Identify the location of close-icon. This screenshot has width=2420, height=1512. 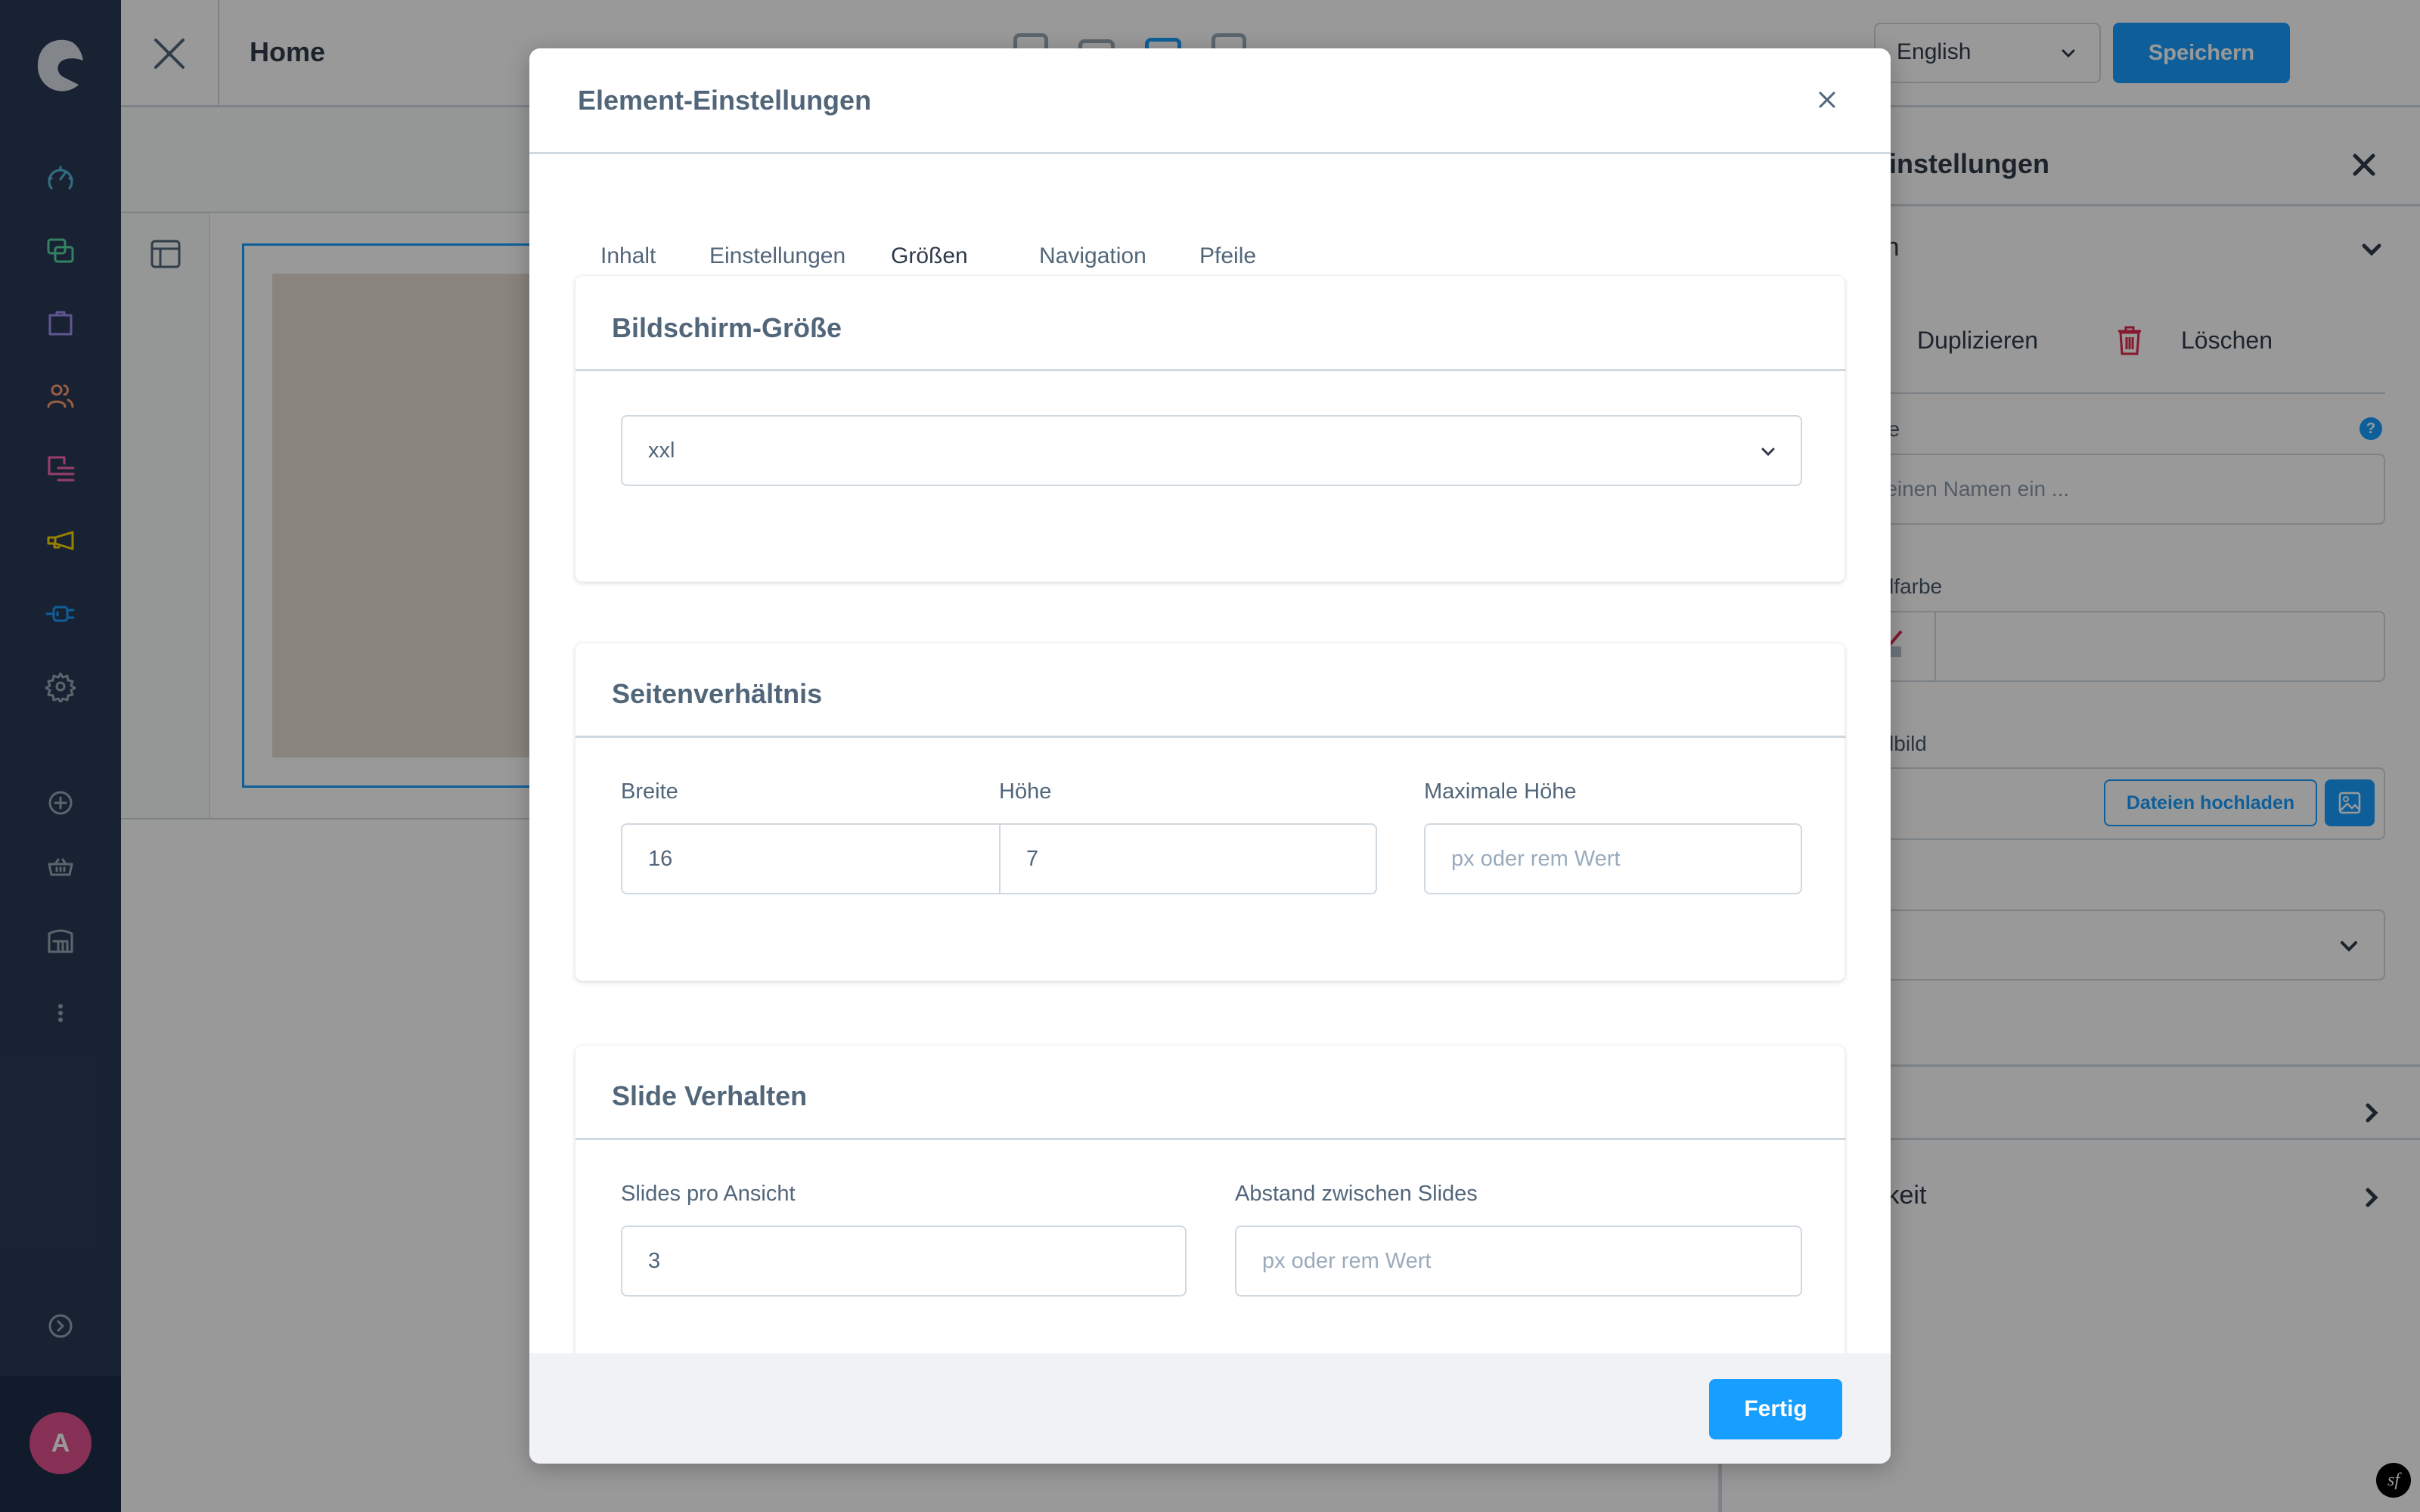
(1827, 99).